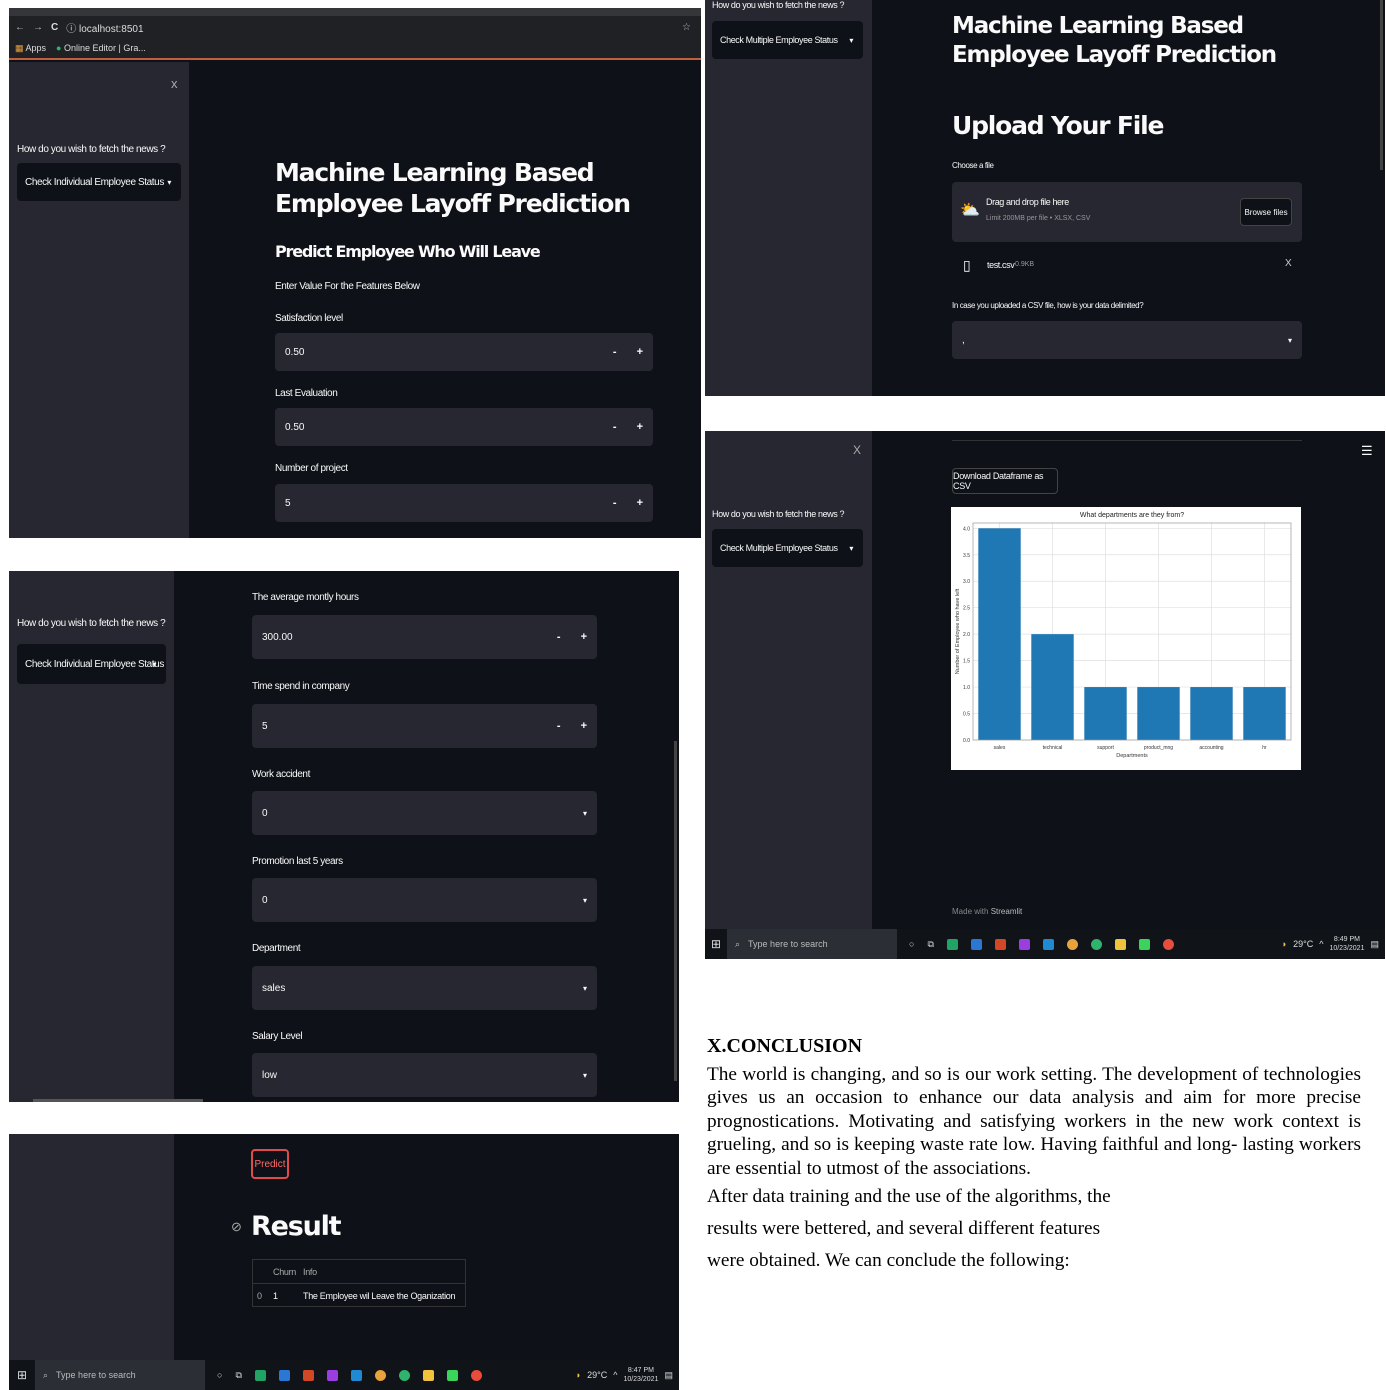 This screenshot has height=1390, width=1386. What do you see at coordinates (1158, 748) in the screenshot?
I see `x-tick-label: product_mng` at bounding box center [1158, 748].